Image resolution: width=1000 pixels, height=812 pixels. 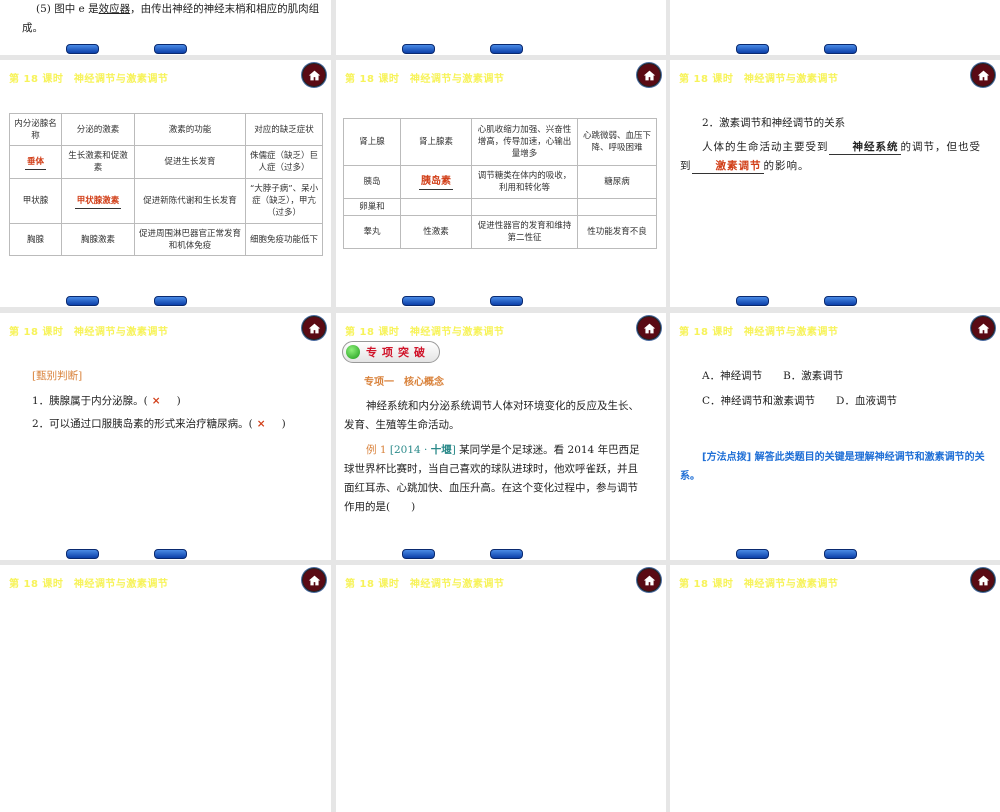 What do you see at coordinates (98, 239) in the screenshot?
I see `table-cell: 胸腺激素` at bounding box center [98, 239].